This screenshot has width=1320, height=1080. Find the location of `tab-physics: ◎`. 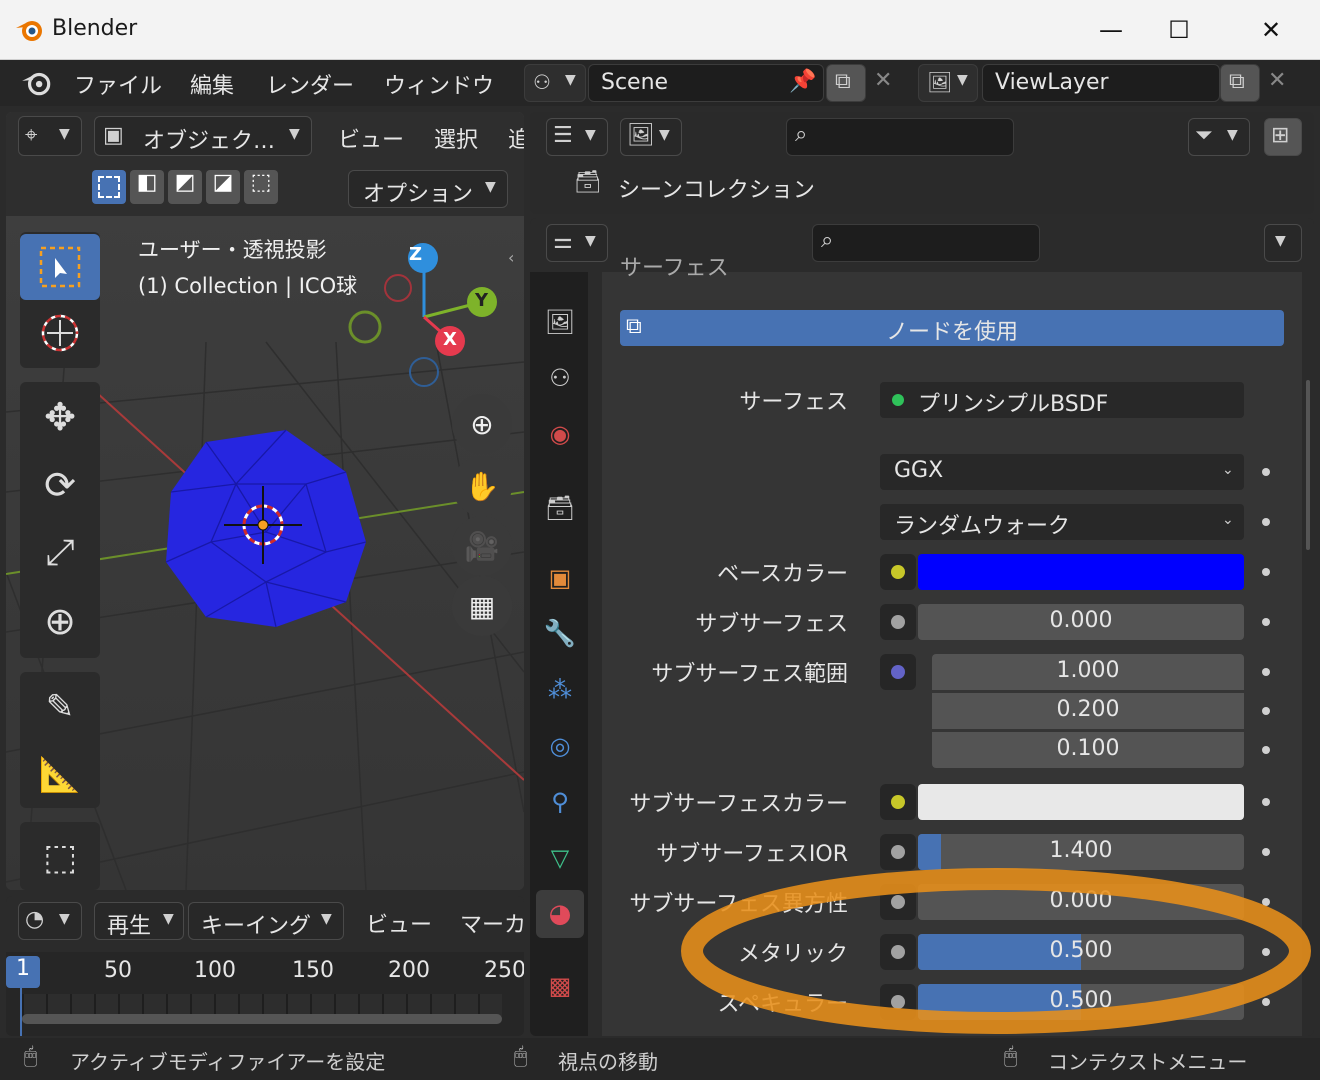

tab-physics: ◎ is located at coordinates (560, 746).